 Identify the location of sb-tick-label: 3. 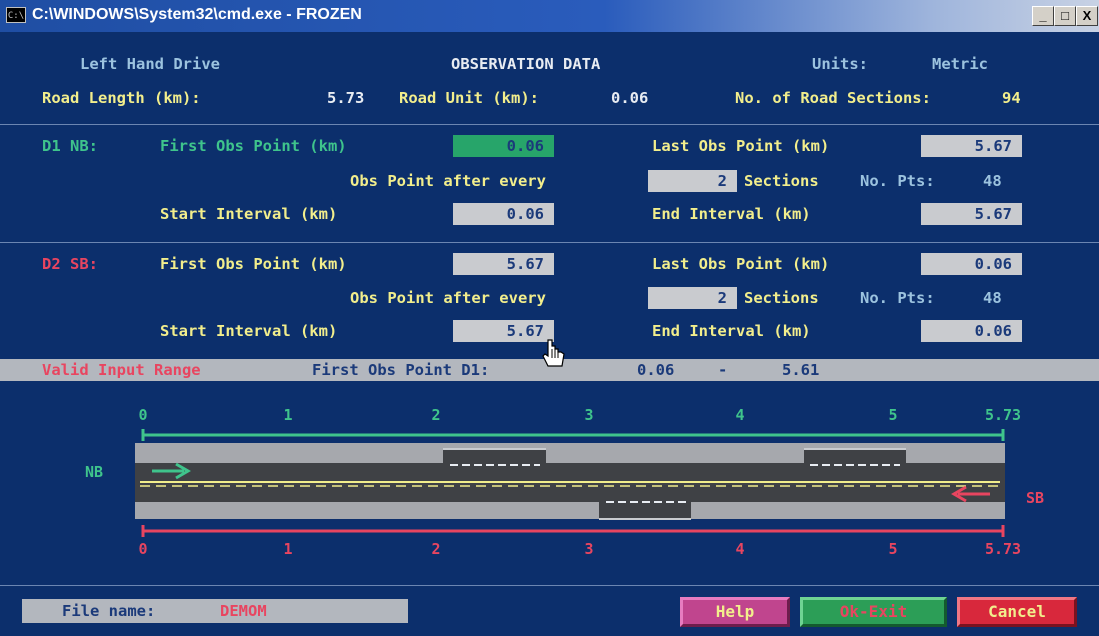
(588, 549).